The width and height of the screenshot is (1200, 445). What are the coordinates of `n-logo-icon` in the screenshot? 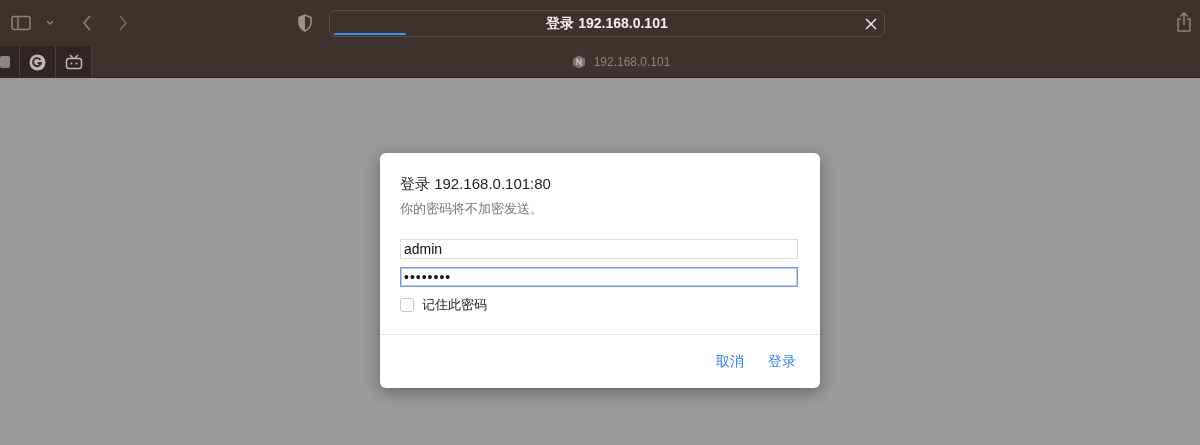 It's located at (578, 61).